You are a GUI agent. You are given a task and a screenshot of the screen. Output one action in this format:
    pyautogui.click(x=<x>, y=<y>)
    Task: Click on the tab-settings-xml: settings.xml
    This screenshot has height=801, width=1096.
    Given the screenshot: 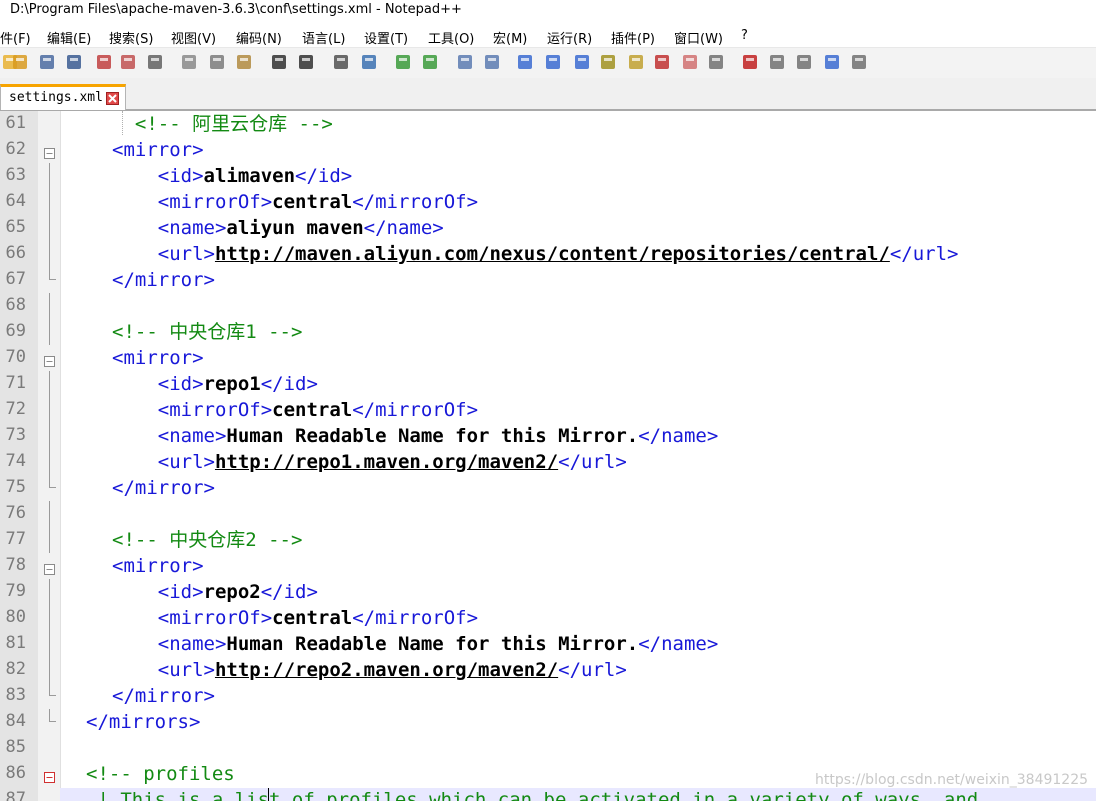 What is the action you would take?
    pyautogui.click(x=63, y=97)
    